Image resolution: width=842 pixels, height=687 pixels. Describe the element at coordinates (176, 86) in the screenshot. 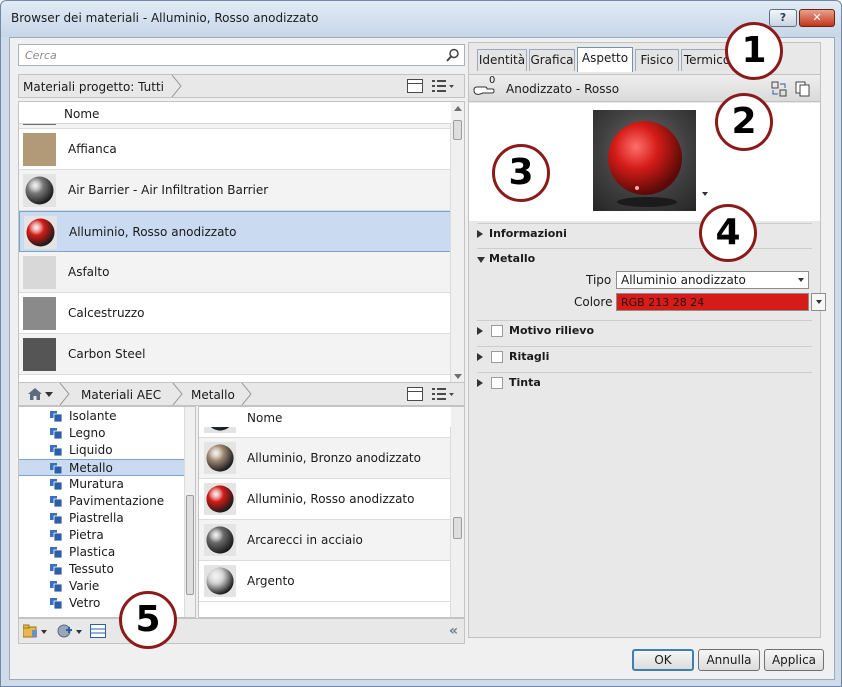

I see `chevron-right-icon` at that location.